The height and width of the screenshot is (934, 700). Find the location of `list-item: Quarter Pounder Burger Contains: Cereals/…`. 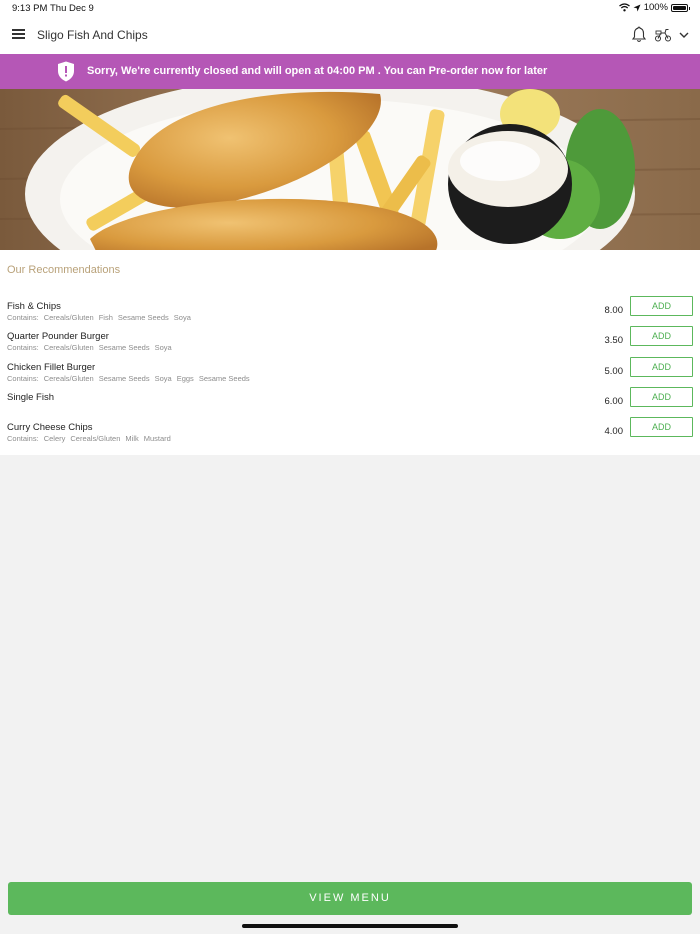

list-item: Quarter Pounder Burger Contains: Cereals/… is located at coordinates (350, 342).